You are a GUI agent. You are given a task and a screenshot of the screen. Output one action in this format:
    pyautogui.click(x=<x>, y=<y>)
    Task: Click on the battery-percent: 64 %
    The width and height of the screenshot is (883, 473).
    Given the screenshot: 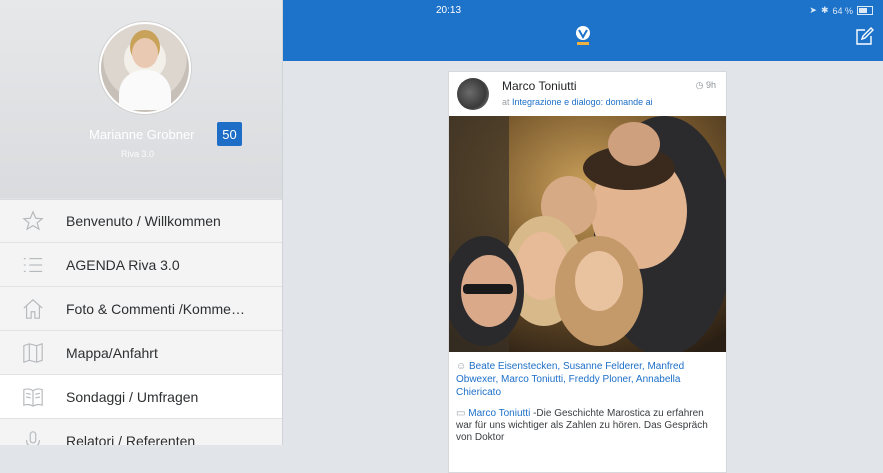 What is the action you would take?
    pyautogui.click(x=842, y=10)
    